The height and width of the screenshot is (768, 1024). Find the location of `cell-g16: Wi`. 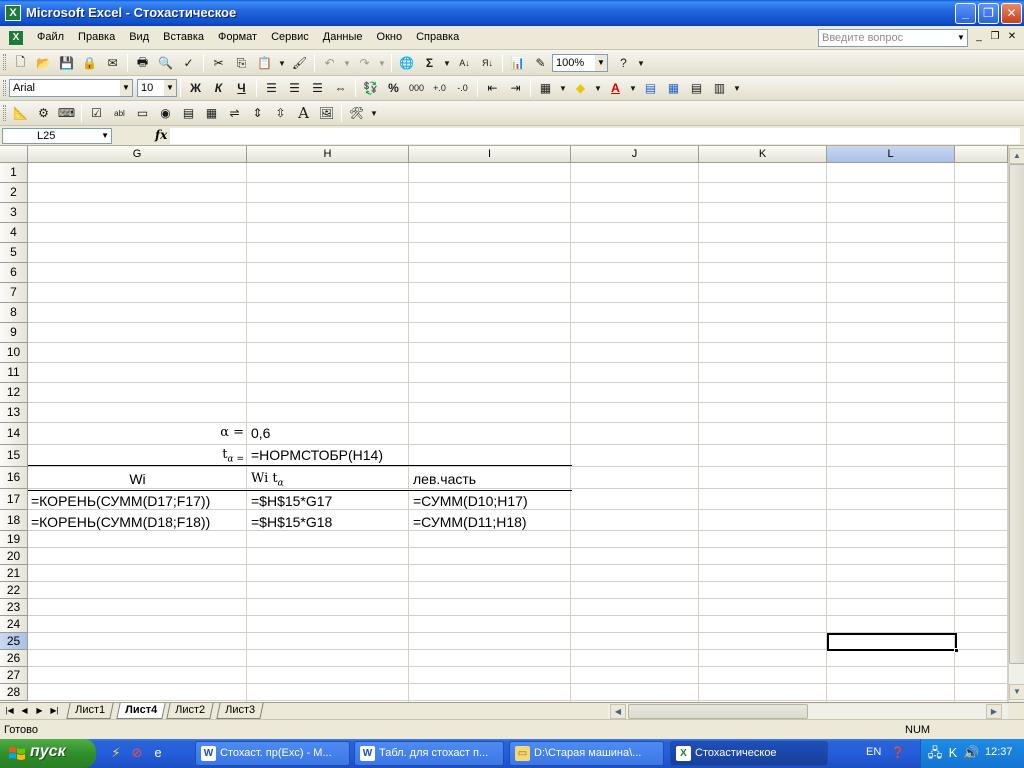

cell-g16: Wi is located at coordinates (137, 479).